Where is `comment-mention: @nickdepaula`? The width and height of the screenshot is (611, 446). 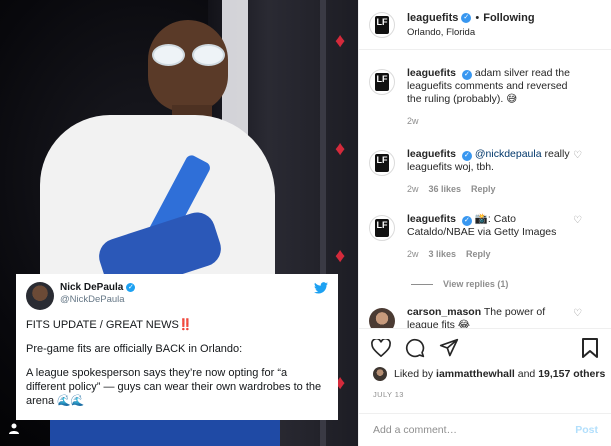 comment-mention: @nickdepaula is located at coordinates (508, 154).